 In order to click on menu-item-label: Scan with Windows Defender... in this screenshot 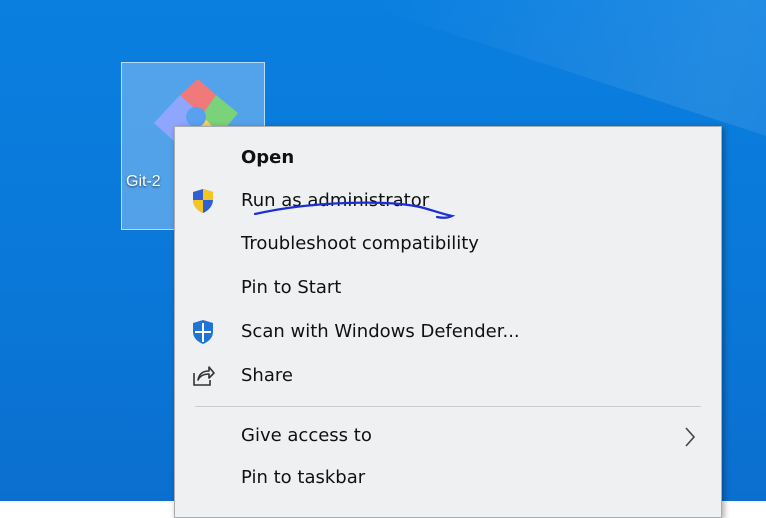, I will do `click(380, 331)`.